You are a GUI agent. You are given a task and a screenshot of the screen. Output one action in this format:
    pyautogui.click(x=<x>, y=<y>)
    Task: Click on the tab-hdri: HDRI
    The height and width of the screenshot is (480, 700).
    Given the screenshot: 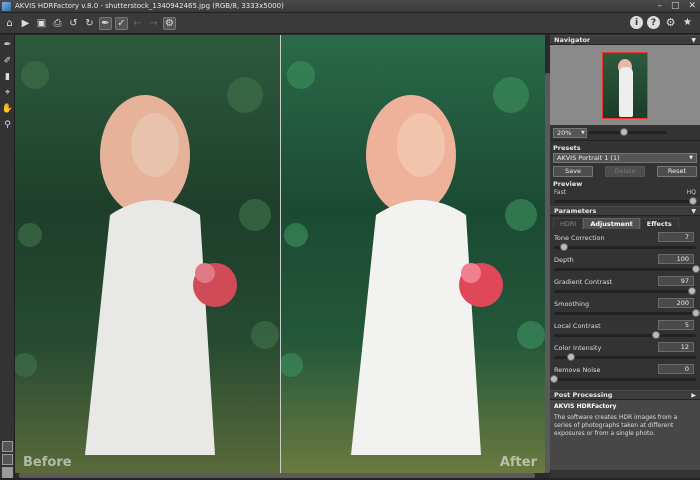 What is the action you would take?
    pyautogui.click(x=568, y=223)
    